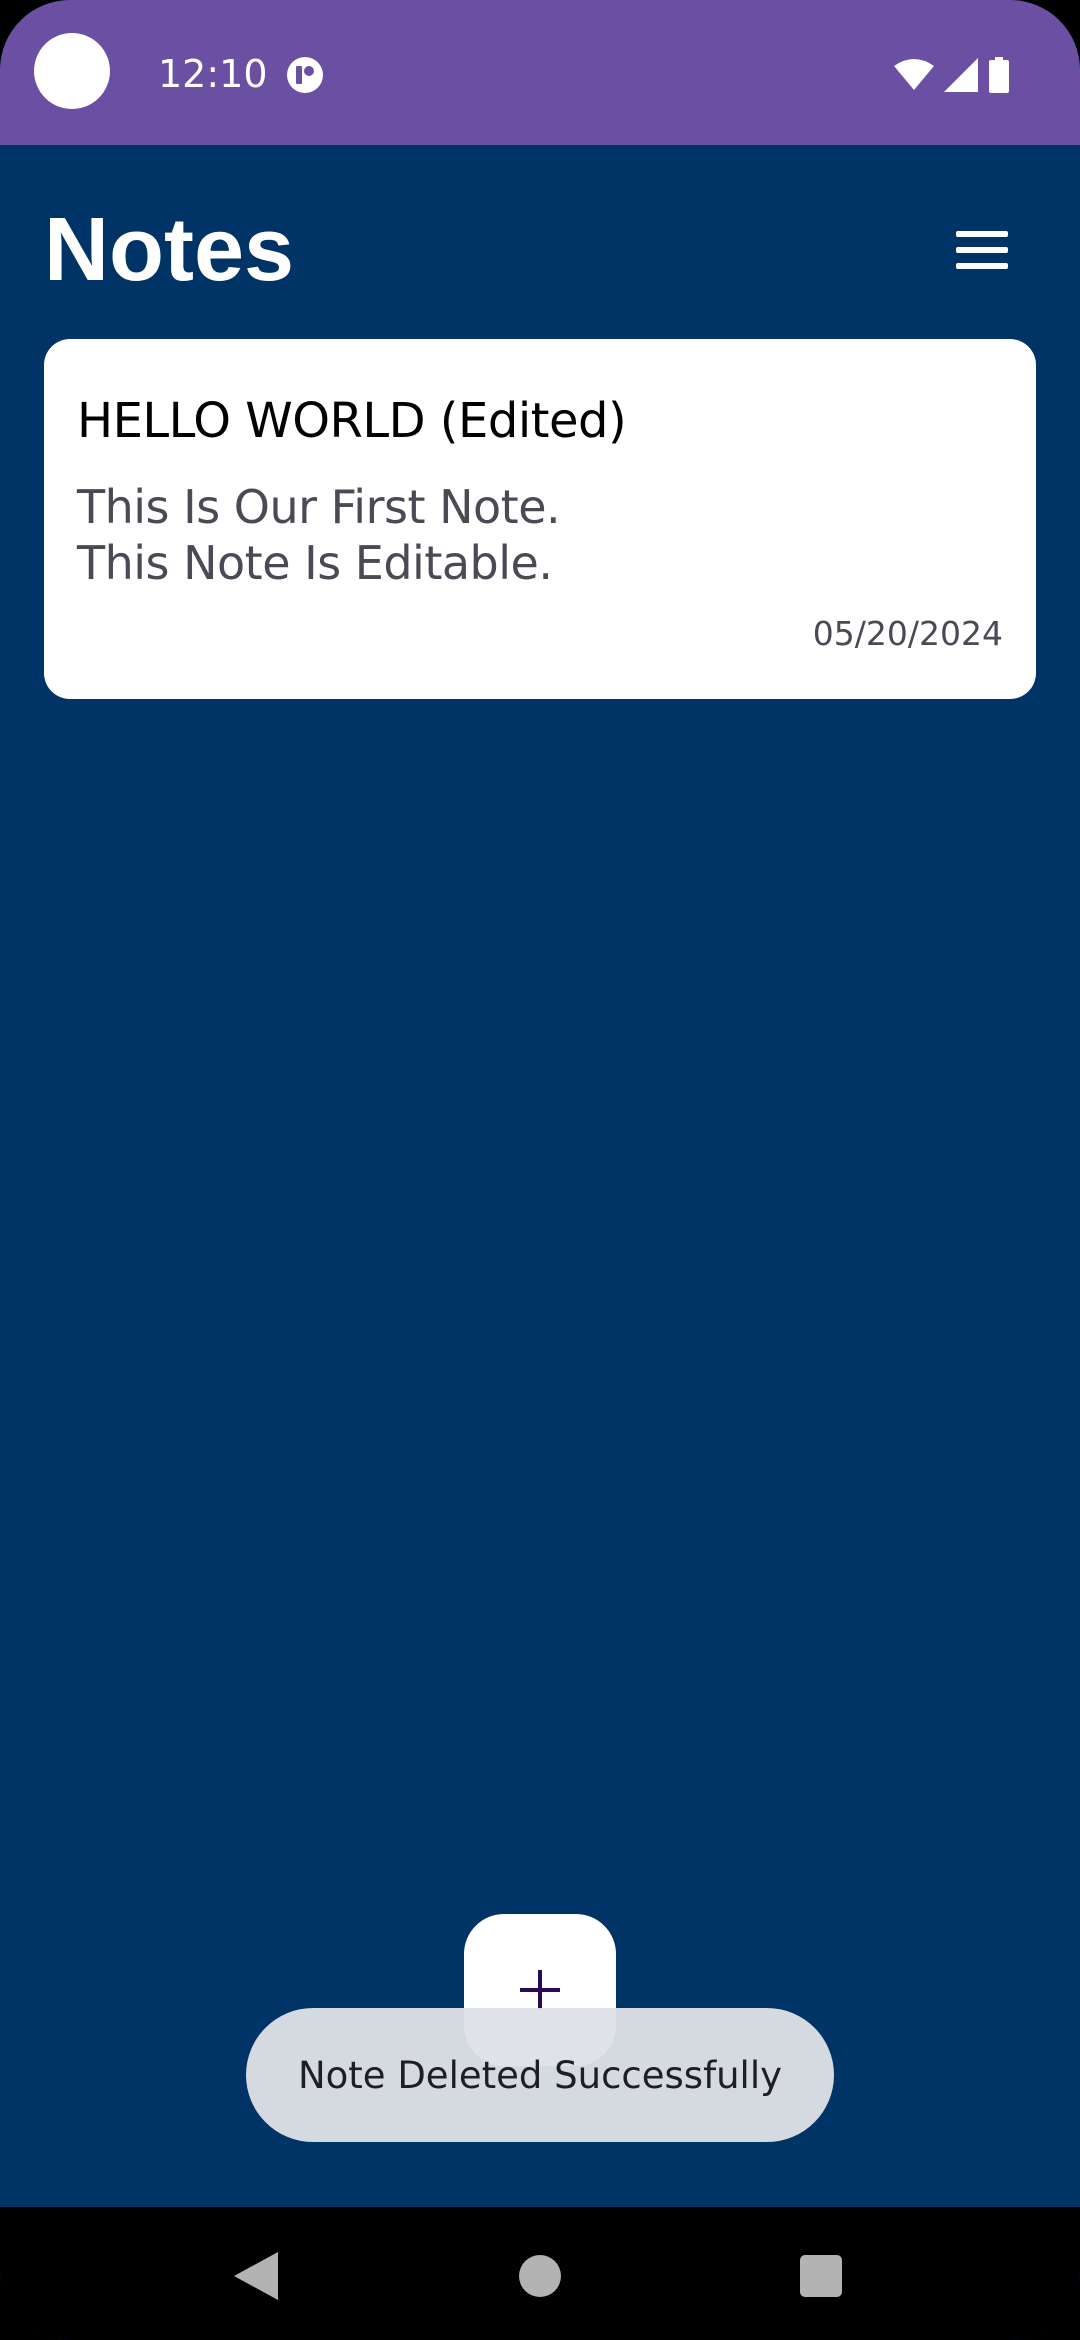  What do you see at coordinates (986, 250) in the screenshot?
I see `hamburger-menu-icon` at bounding box center [986, 250].